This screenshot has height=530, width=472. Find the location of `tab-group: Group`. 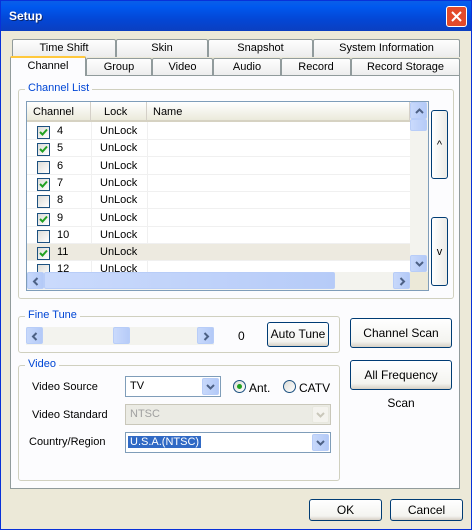

tab-group: Group is located at coordinates (119, 67).